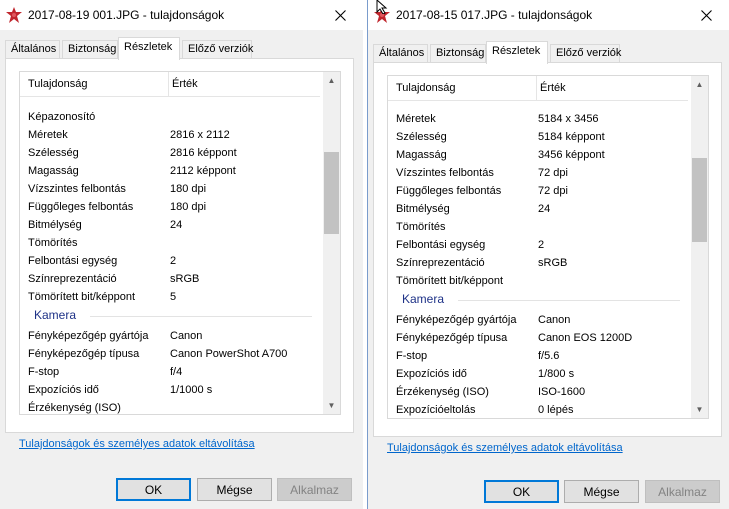 The image size is (729, 509). I want to click on table-row: Méretek 5184 x 3456, so click(538, 119).